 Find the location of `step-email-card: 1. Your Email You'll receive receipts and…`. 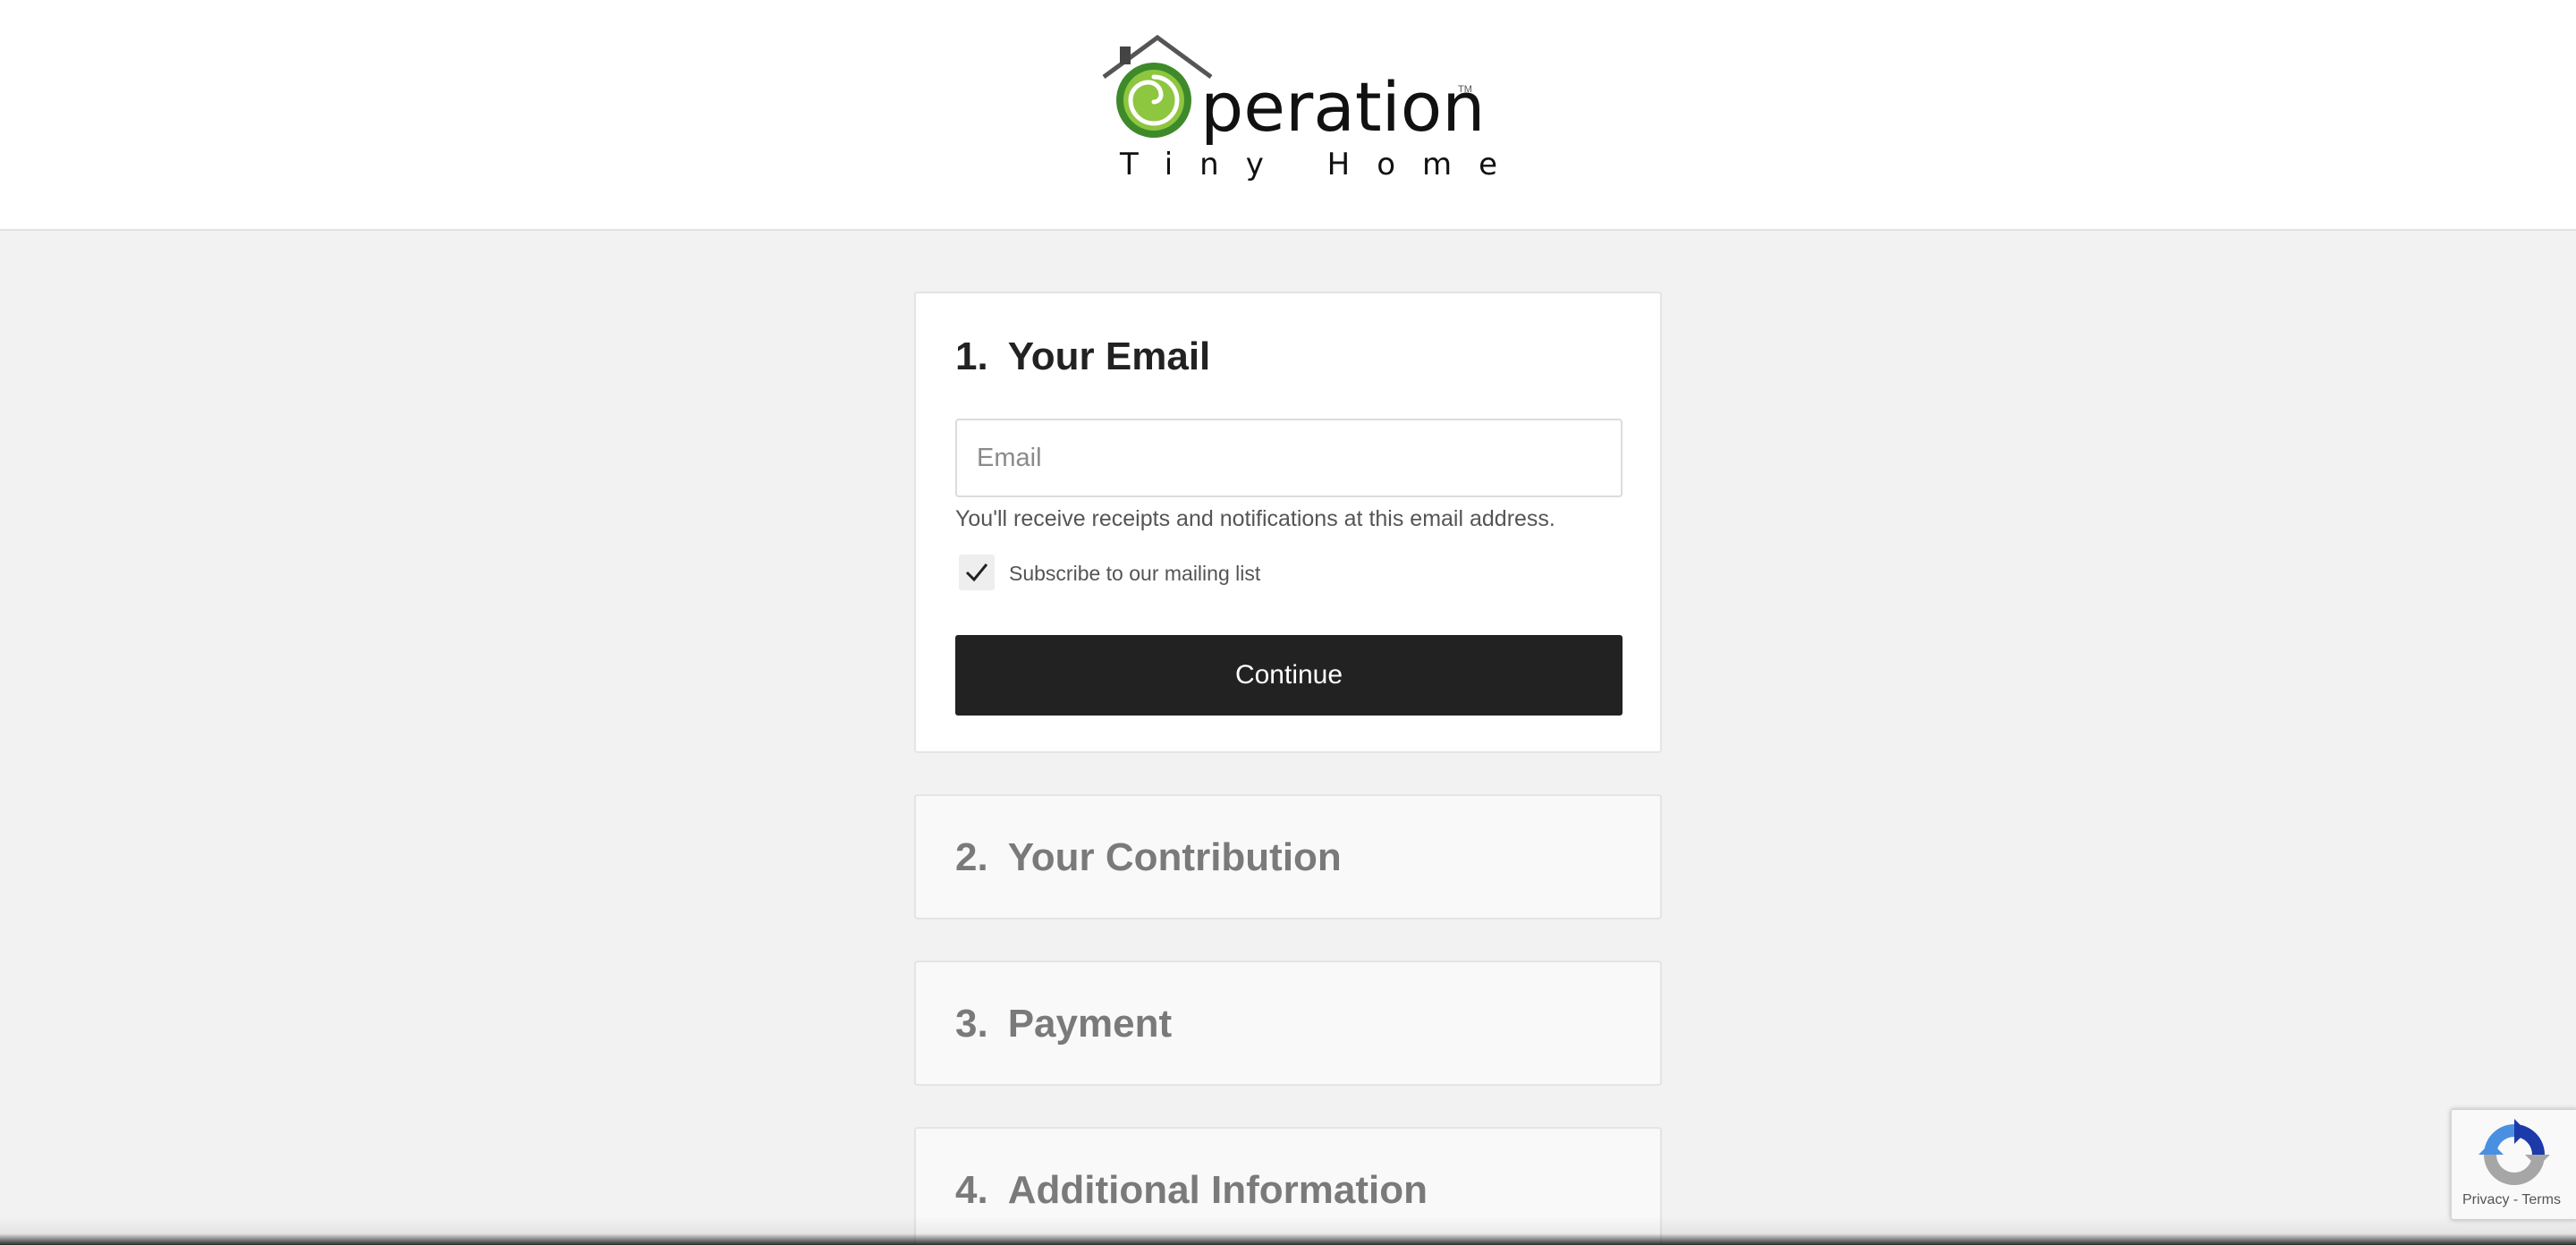

step-email-card: 1. Your Email You'll receive receipts and… is located at coordinates (1288, 523).